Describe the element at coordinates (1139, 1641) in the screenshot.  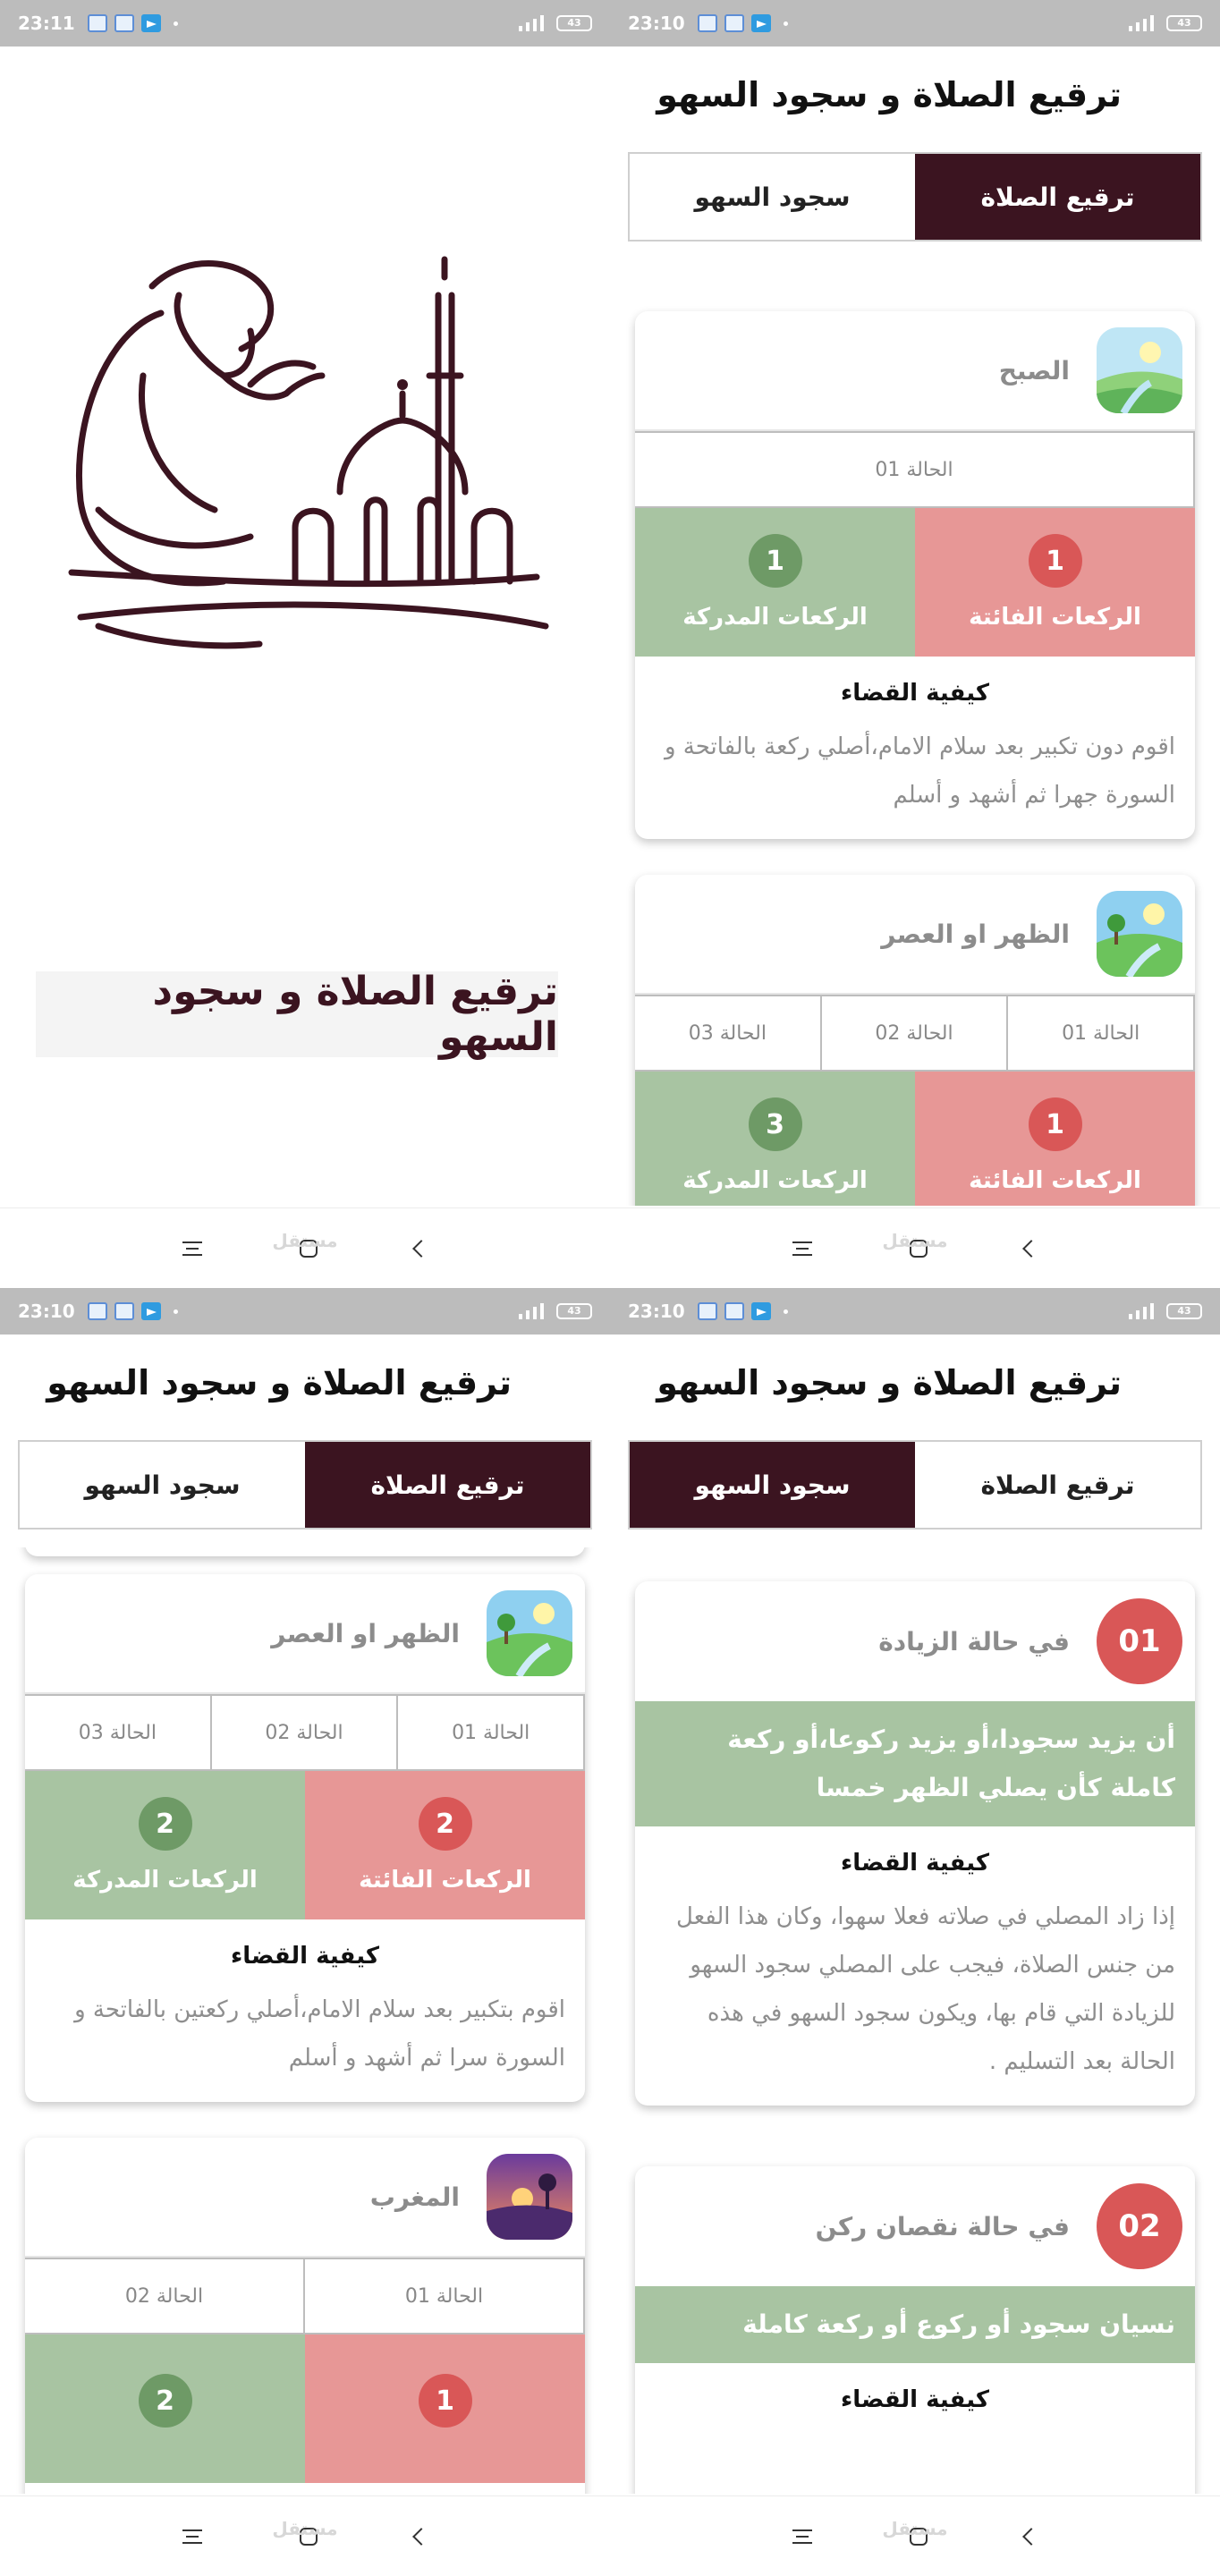
I see `sahw-number-badge: 01` at that location.